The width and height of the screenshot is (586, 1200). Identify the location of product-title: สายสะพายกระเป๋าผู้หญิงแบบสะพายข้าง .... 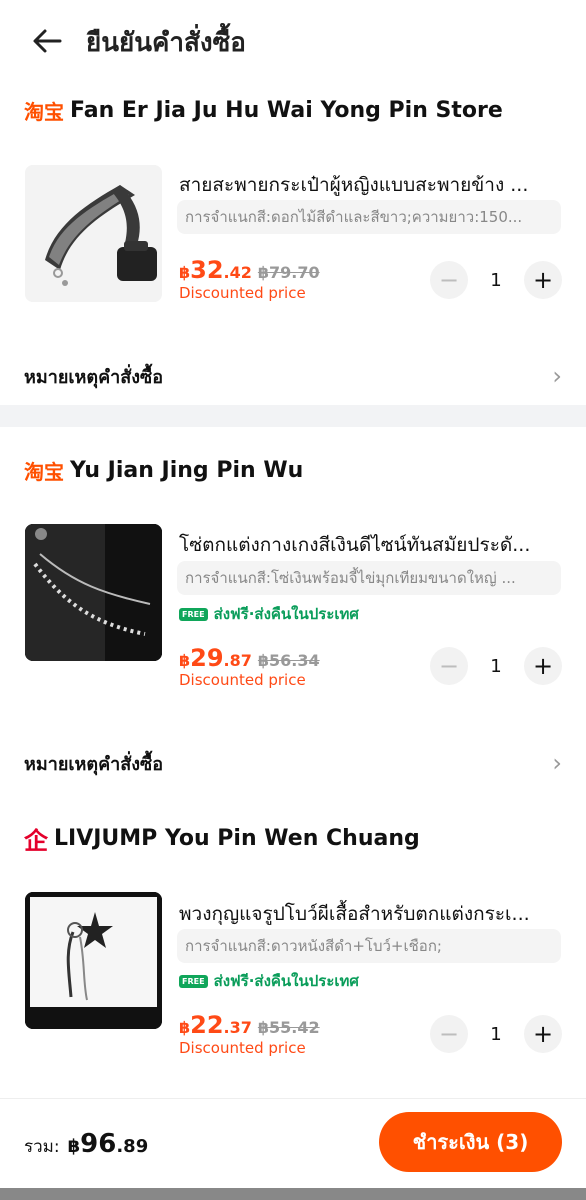
(371, 185).